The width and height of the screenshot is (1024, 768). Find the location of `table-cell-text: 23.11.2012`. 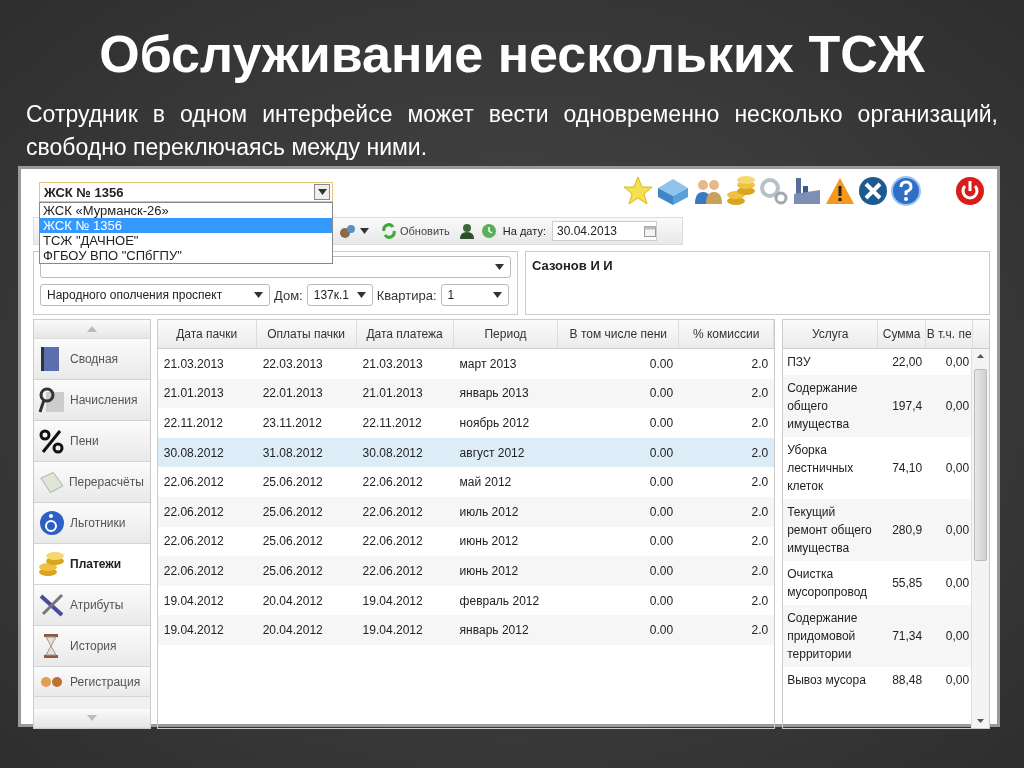

table-cell-text: 23.11.2012 is located at coordinates (292, 423).